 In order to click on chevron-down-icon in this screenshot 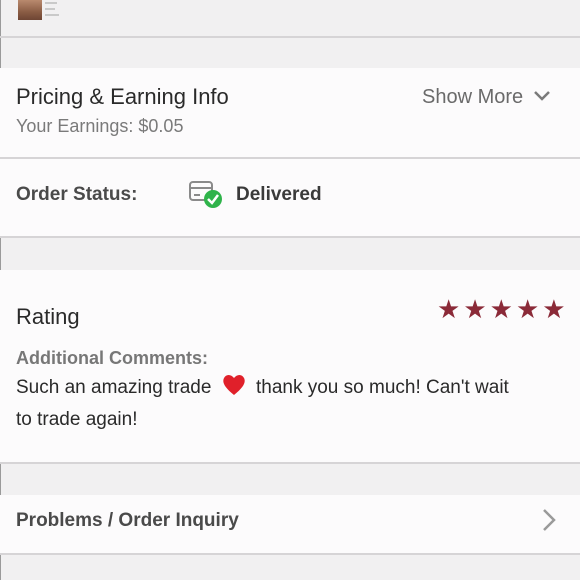, I will do `click(542, 98)`.